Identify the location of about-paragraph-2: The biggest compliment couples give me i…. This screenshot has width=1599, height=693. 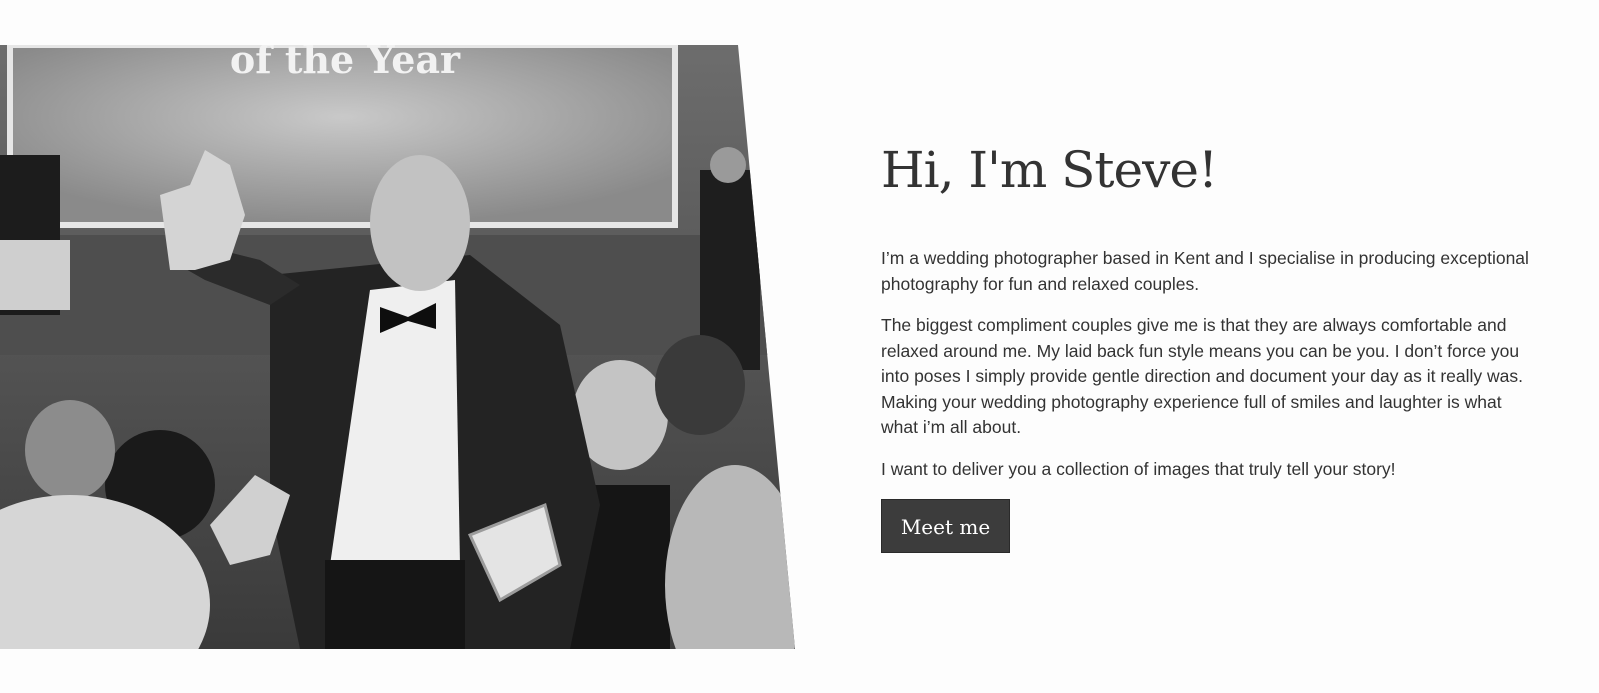
(1202, 376).